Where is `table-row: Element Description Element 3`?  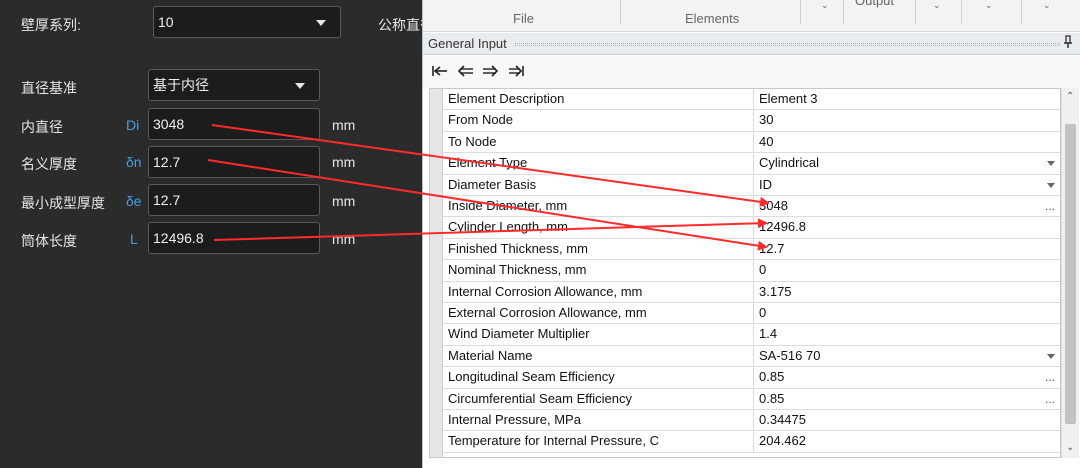
table-row: Element Description Element 3 is located at coordinates (751, 100).